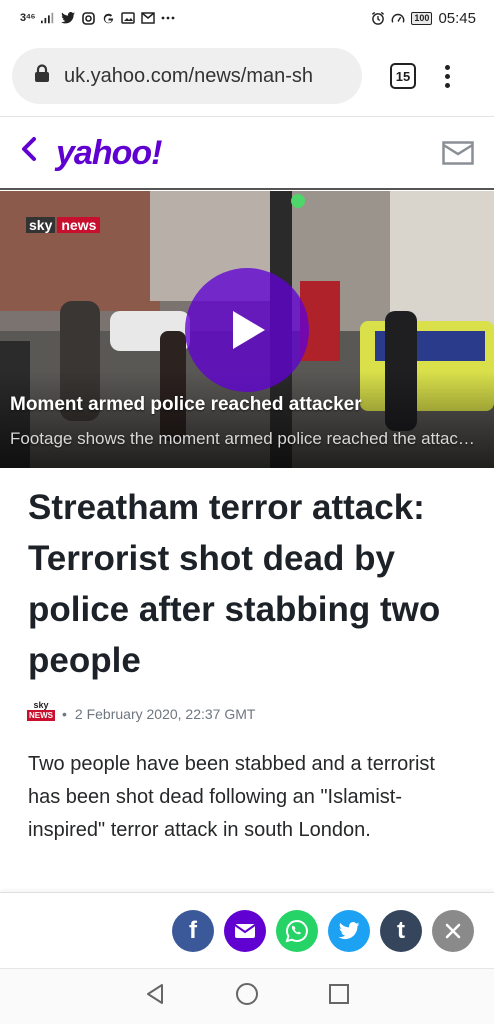 The image size is (494, 1024). What do you see at coordinates (108, 18) in the screenshot?
I see `google-icon` at bounding box center [108, 18].